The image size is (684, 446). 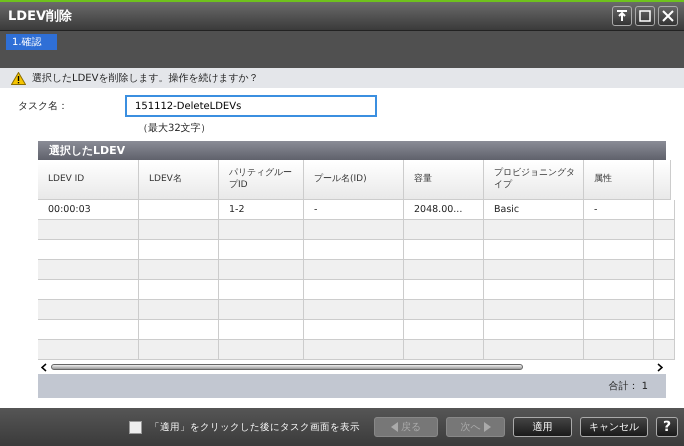 What do you see at coordinates (18, 78) in the screenshot?
I see `warning-icon` at bounding box center [18, 78].